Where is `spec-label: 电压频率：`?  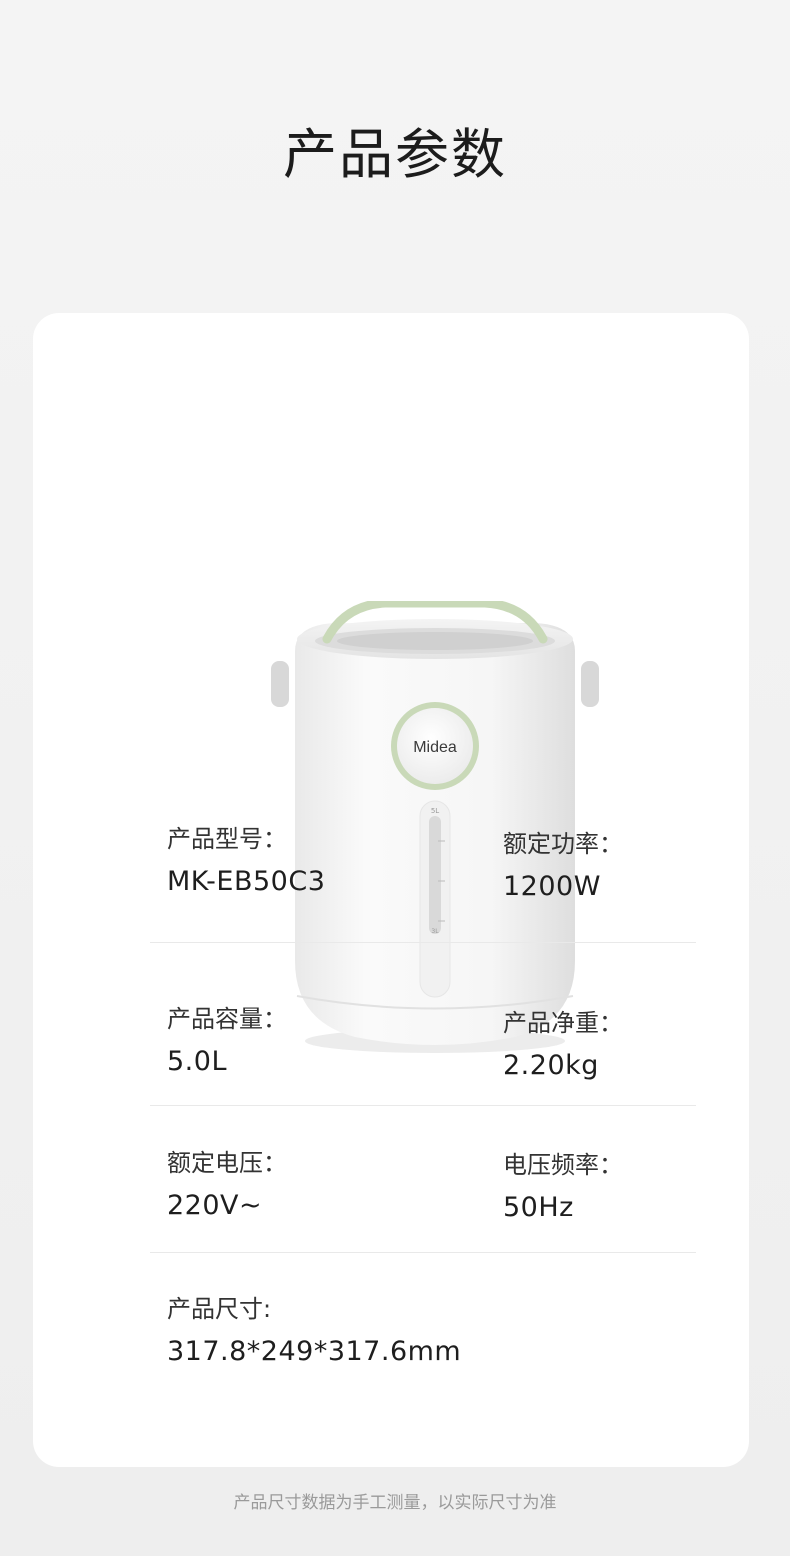
spec-label: 电压频率： is located at coordinates (563, 1165).